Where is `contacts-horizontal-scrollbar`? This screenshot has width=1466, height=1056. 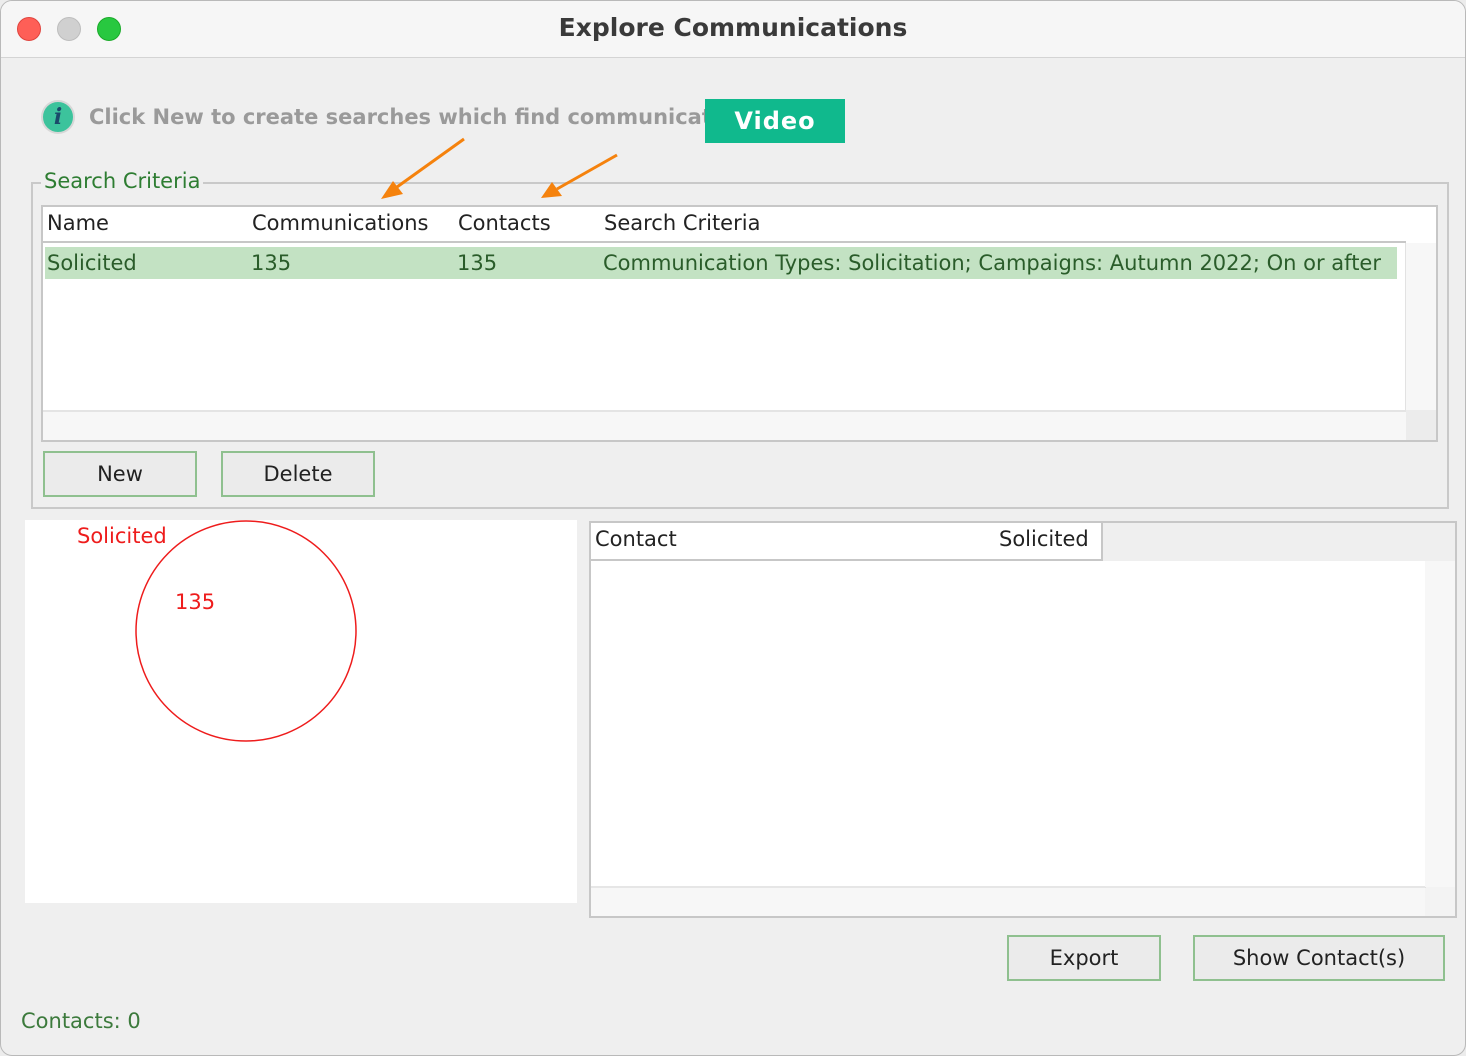
contacts-horizontal-scrollbar is located at coordinates (1008, 901).